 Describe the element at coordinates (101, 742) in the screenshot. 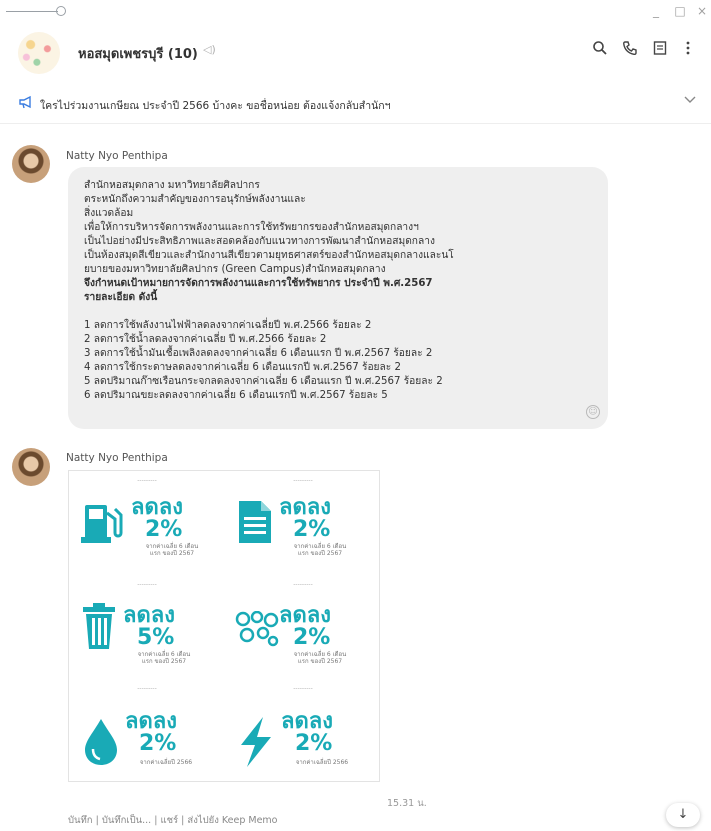

I see `water-drop-icon` at that location.